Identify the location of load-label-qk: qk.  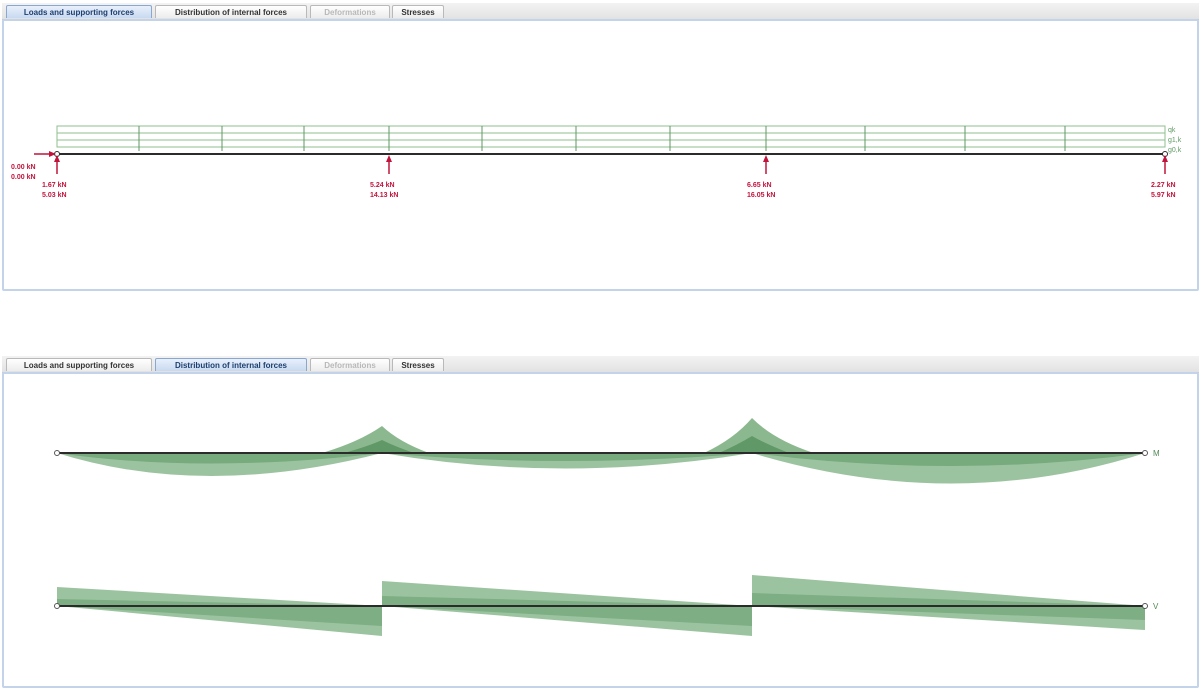
(1172, 130).